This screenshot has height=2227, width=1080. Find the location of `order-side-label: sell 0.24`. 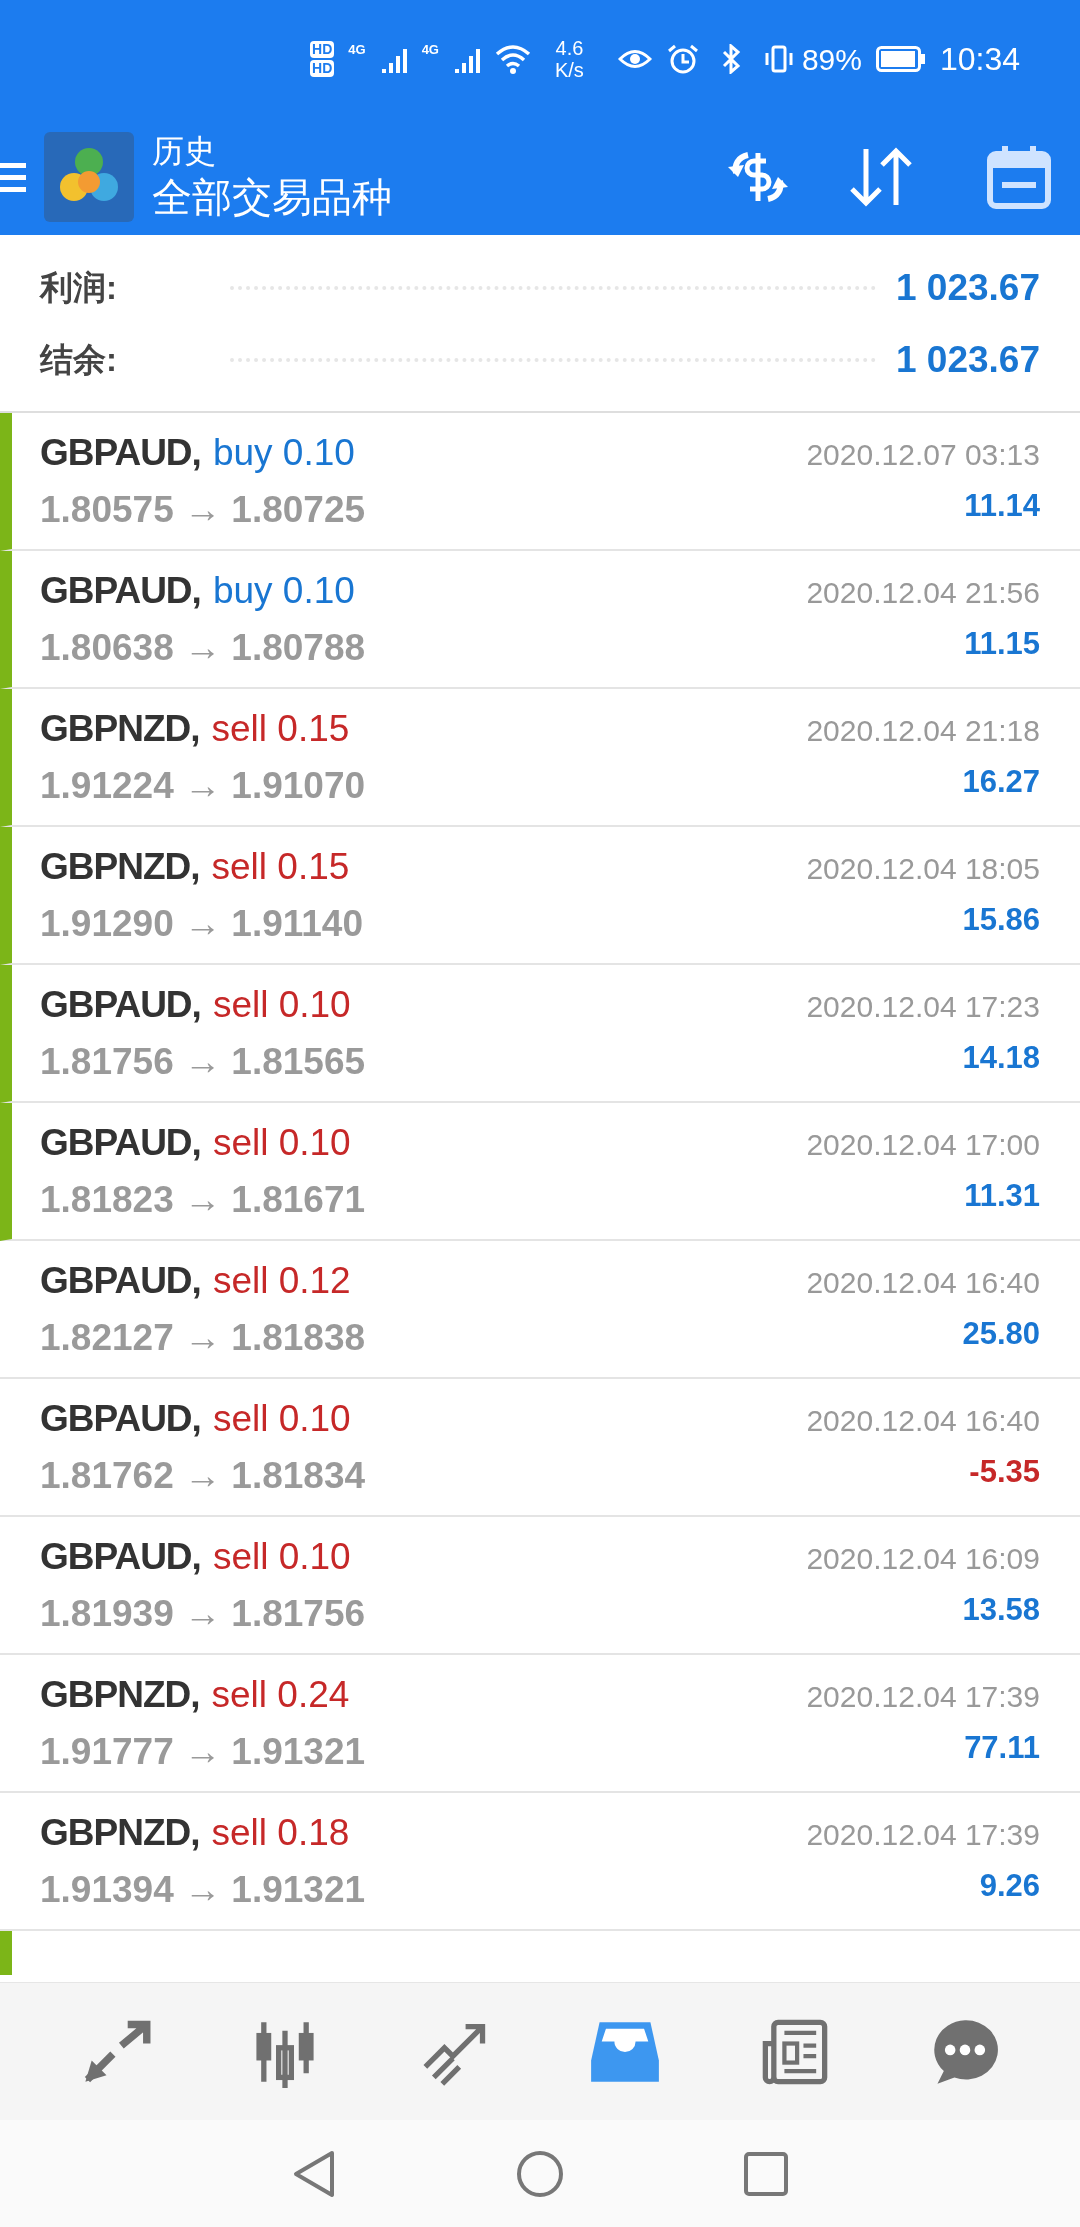

order-side-label: sell 0.24 is located at coordinates (280, 1694).